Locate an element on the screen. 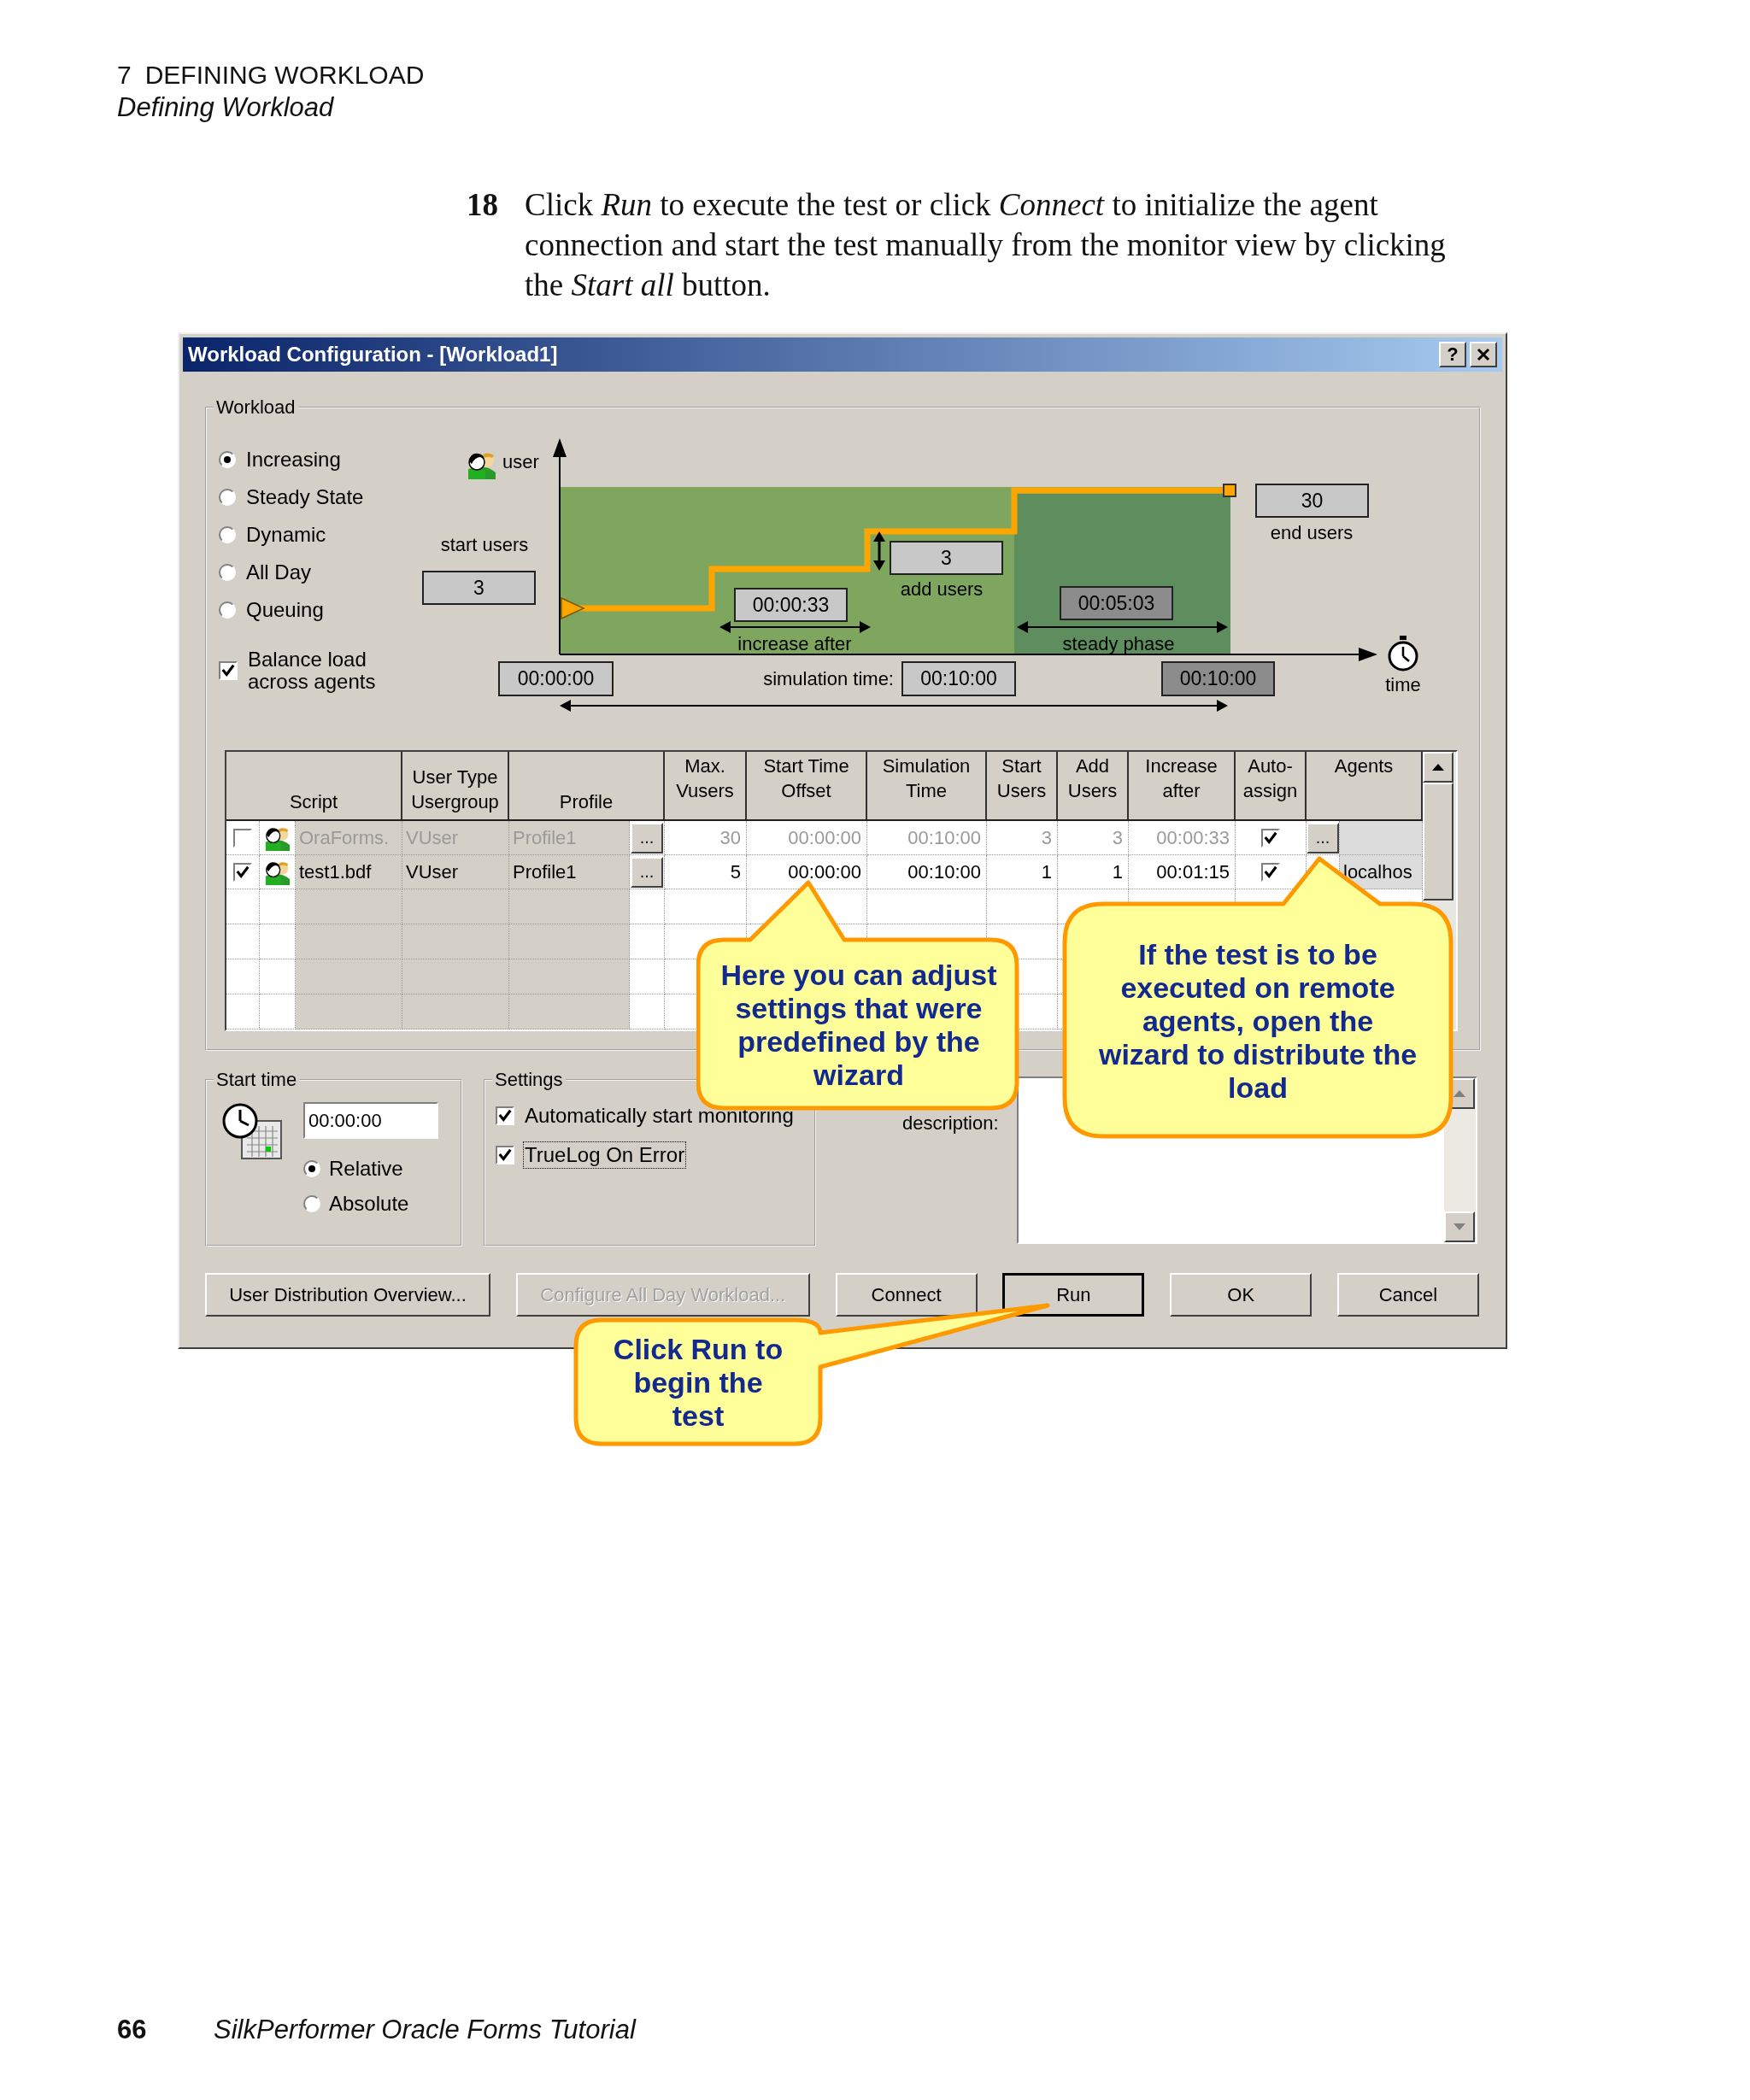 The height and width of the screenshot is (2100, 1750). chapter-number: 7 is located at coordinates (124, 75).